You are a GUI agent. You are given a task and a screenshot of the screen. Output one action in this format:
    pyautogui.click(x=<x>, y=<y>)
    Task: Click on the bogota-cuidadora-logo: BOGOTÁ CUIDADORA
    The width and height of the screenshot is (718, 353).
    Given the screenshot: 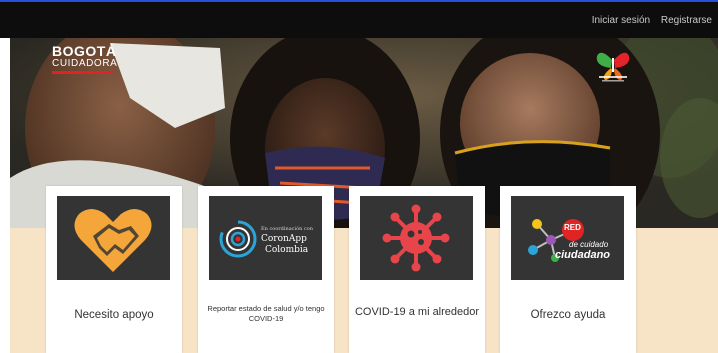 What is the action you would take?
    pyautogui.click(x=84, y=59)
    